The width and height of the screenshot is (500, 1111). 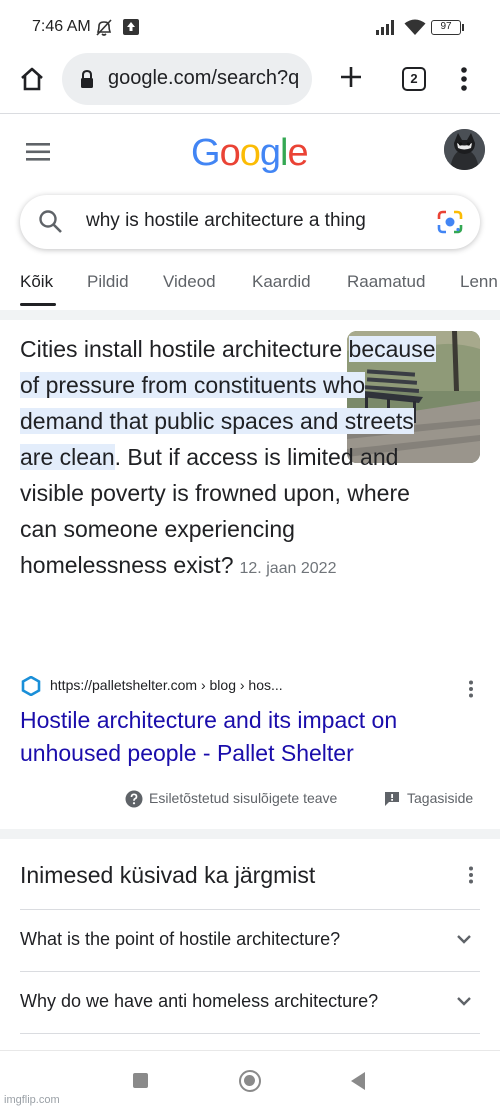 What do you see at coordinates (87, 78) in the screenshot?
I see `lock-icon` at bounding box center [87, 78].